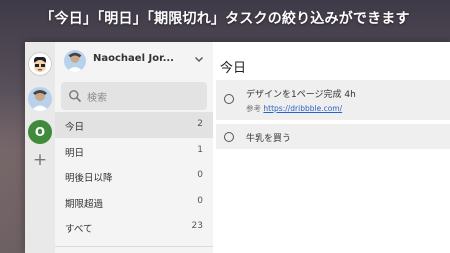 Image resolution: width=450 pixels, height=253 pixels. What do you see at coordinates (134, 125) in the screenshot?
I see `sidebar-item-today: 今日 2` at bounding box center [134, 125].